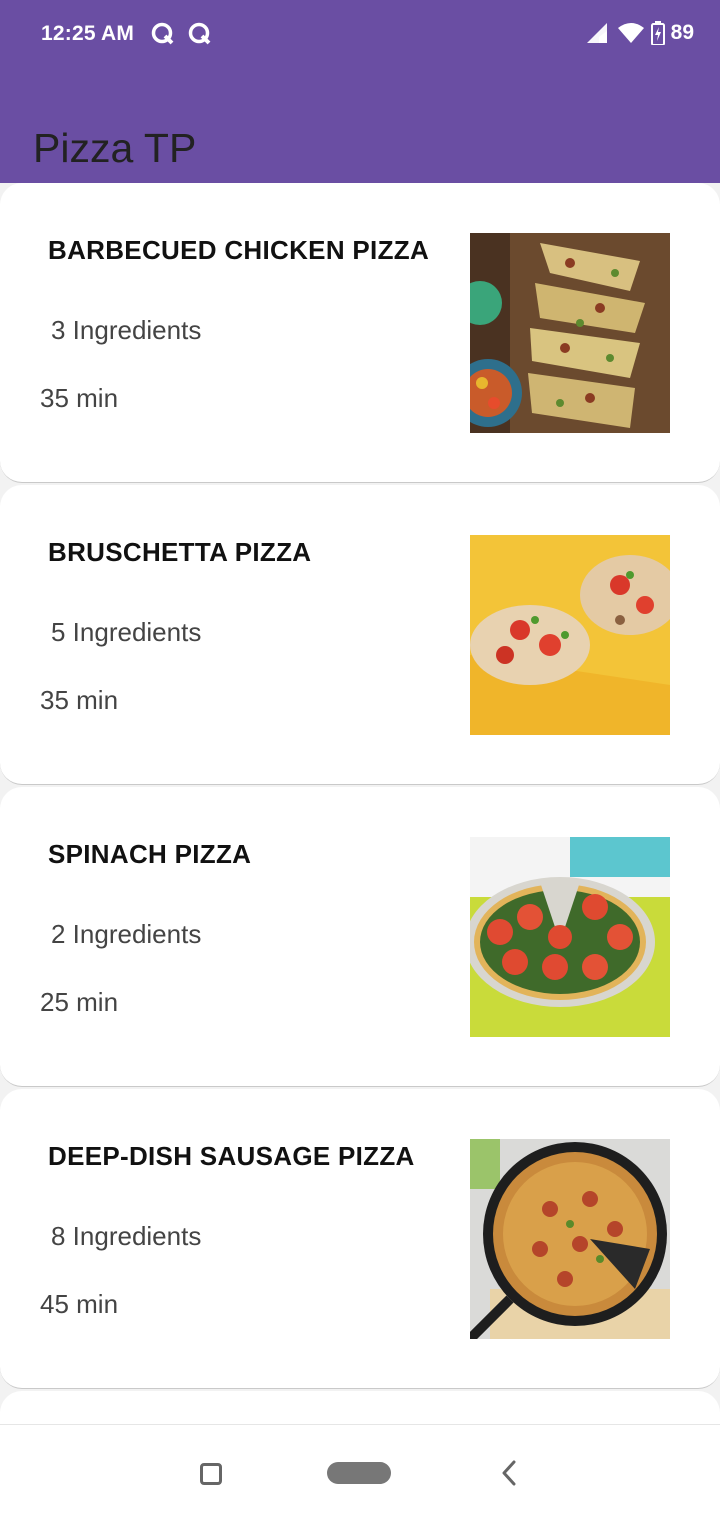  I want to click on recipe-ingredients: 8 Ingredients, so click(126, 1236).